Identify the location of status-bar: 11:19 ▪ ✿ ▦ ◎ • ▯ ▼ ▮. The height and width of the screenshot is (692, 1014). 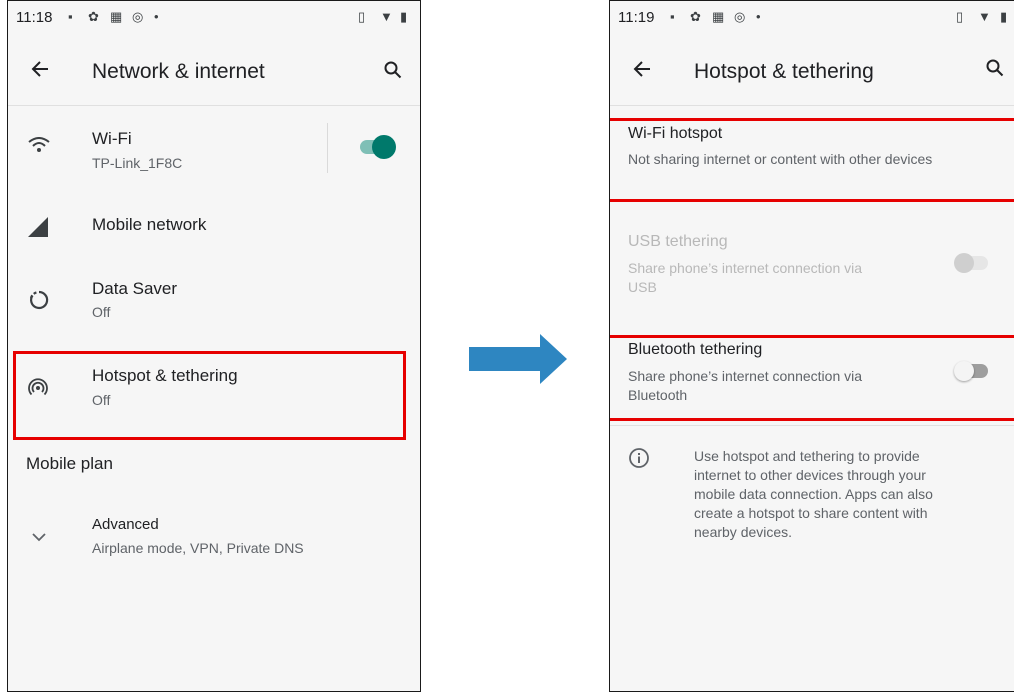
(812, 19).